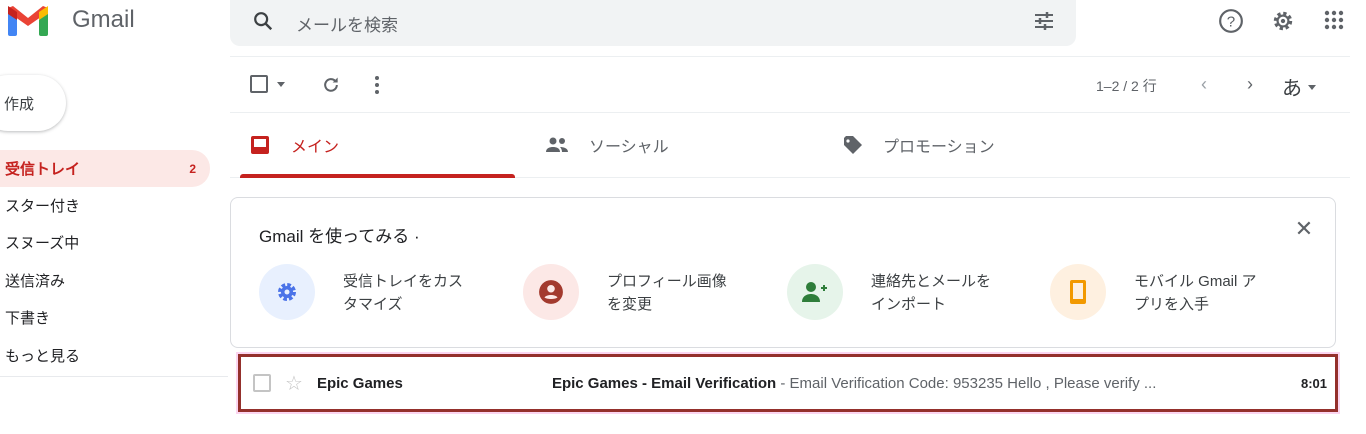  Describe the element at coordinates (1044, 23) in the screenshot. I see `search-options-icon` at that location.